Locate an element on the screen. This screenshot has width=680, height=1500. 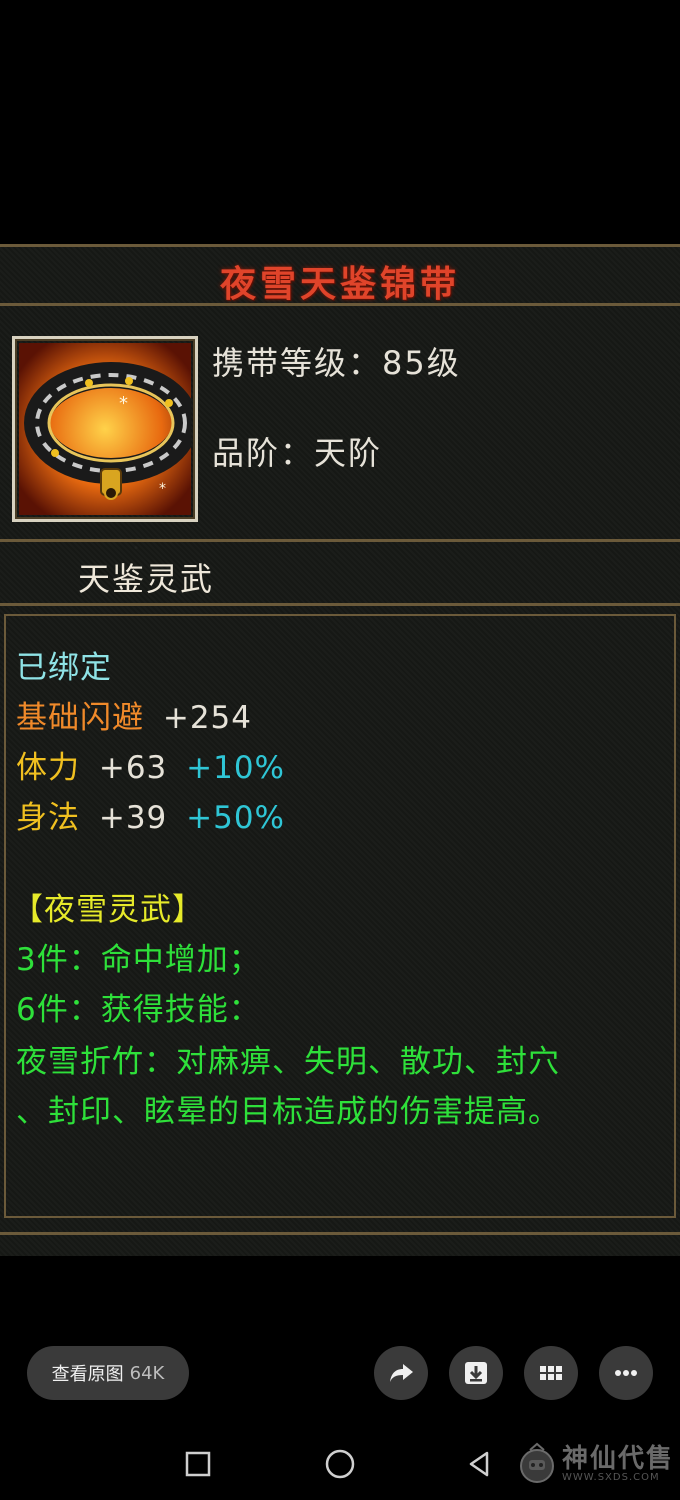
more-button is located at coordinates (626, 1373).